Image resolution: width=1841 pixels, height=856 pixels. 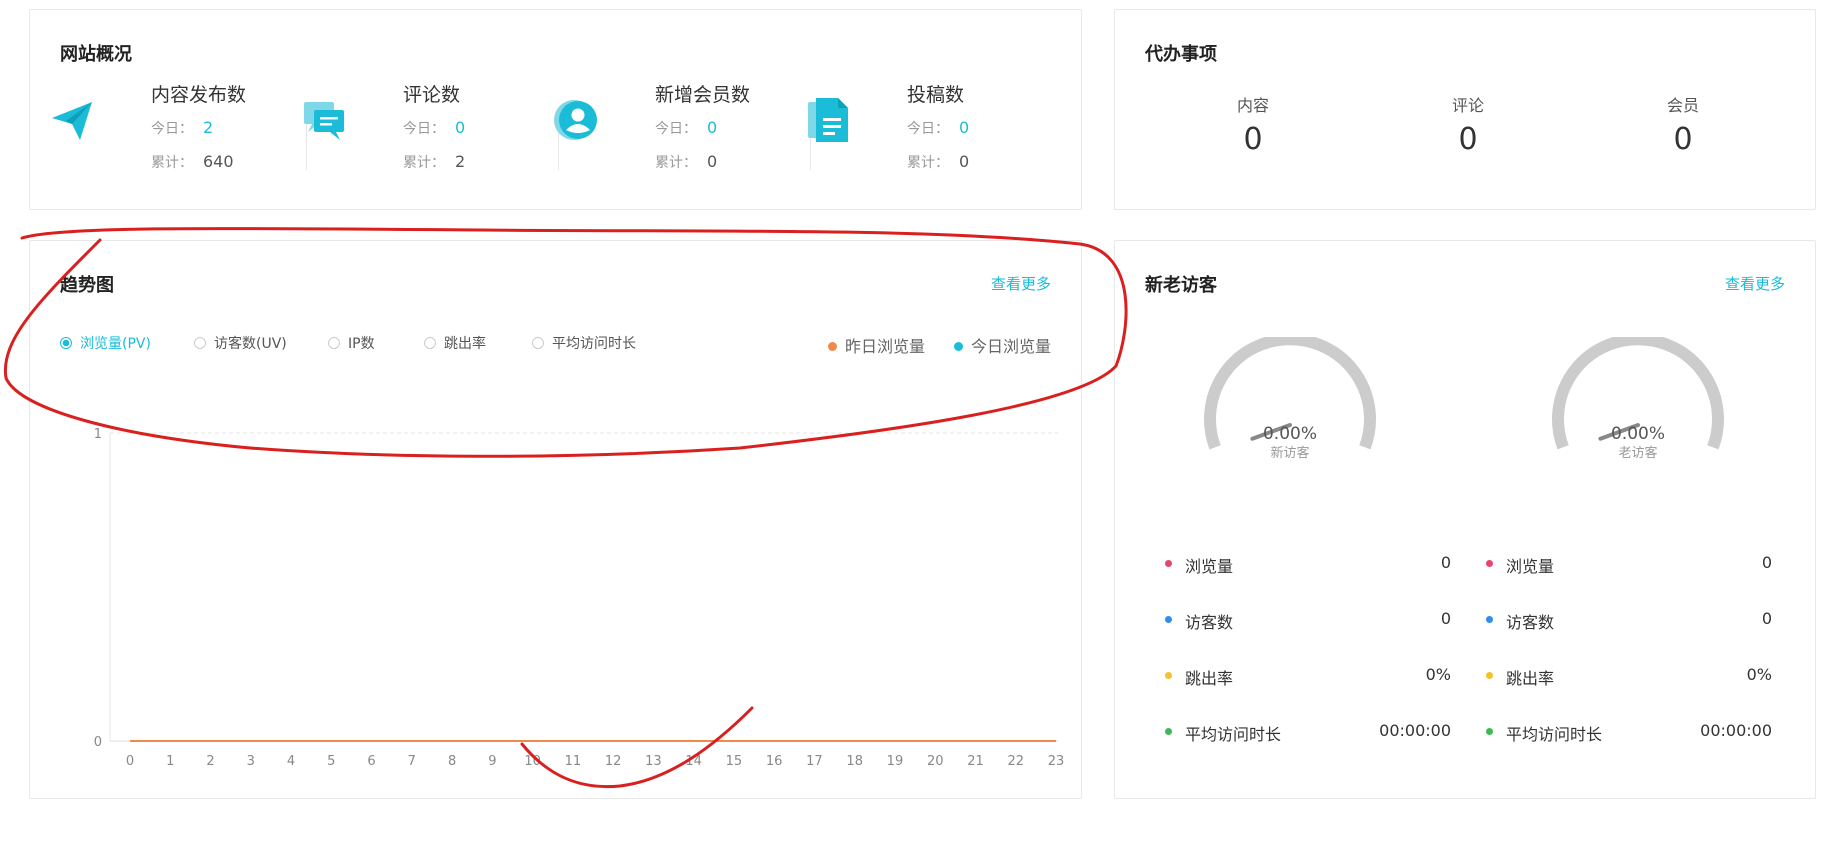 I want to click on overview-item-content: 内容发布数 今日： 2 累计： 640, so click(x=155, y=130).